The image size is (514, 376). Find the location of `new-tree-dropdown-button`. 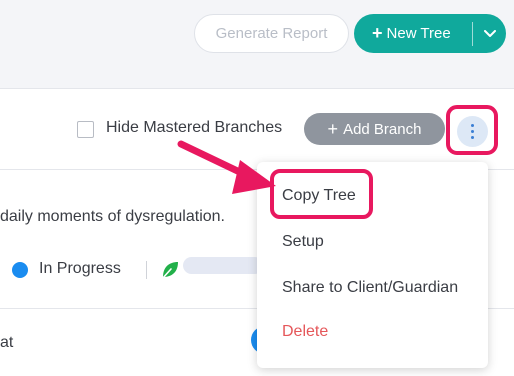

new-tree-dropdown-button is located at coordinates (489, 33).